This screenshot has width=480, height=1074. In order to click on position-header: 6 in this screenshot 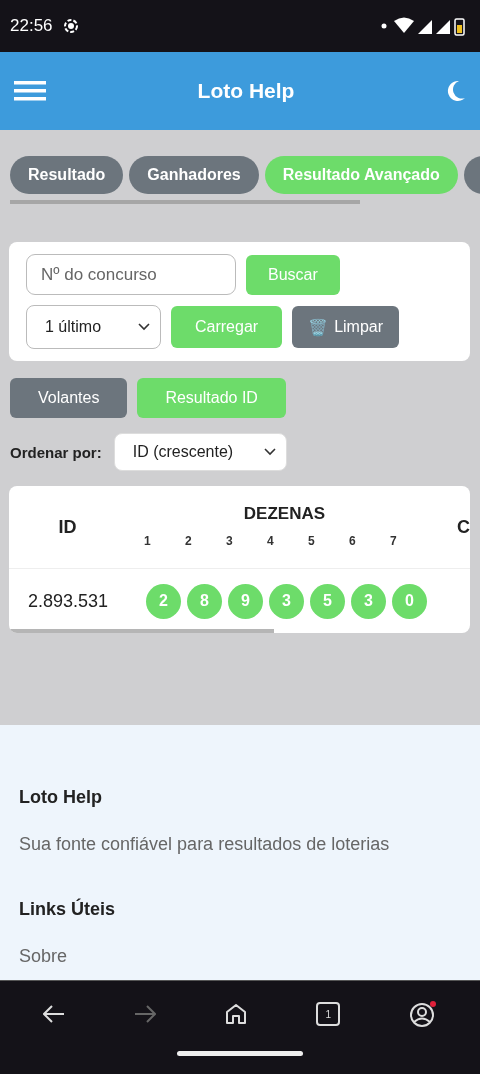, I will do `click(352, 541)`.